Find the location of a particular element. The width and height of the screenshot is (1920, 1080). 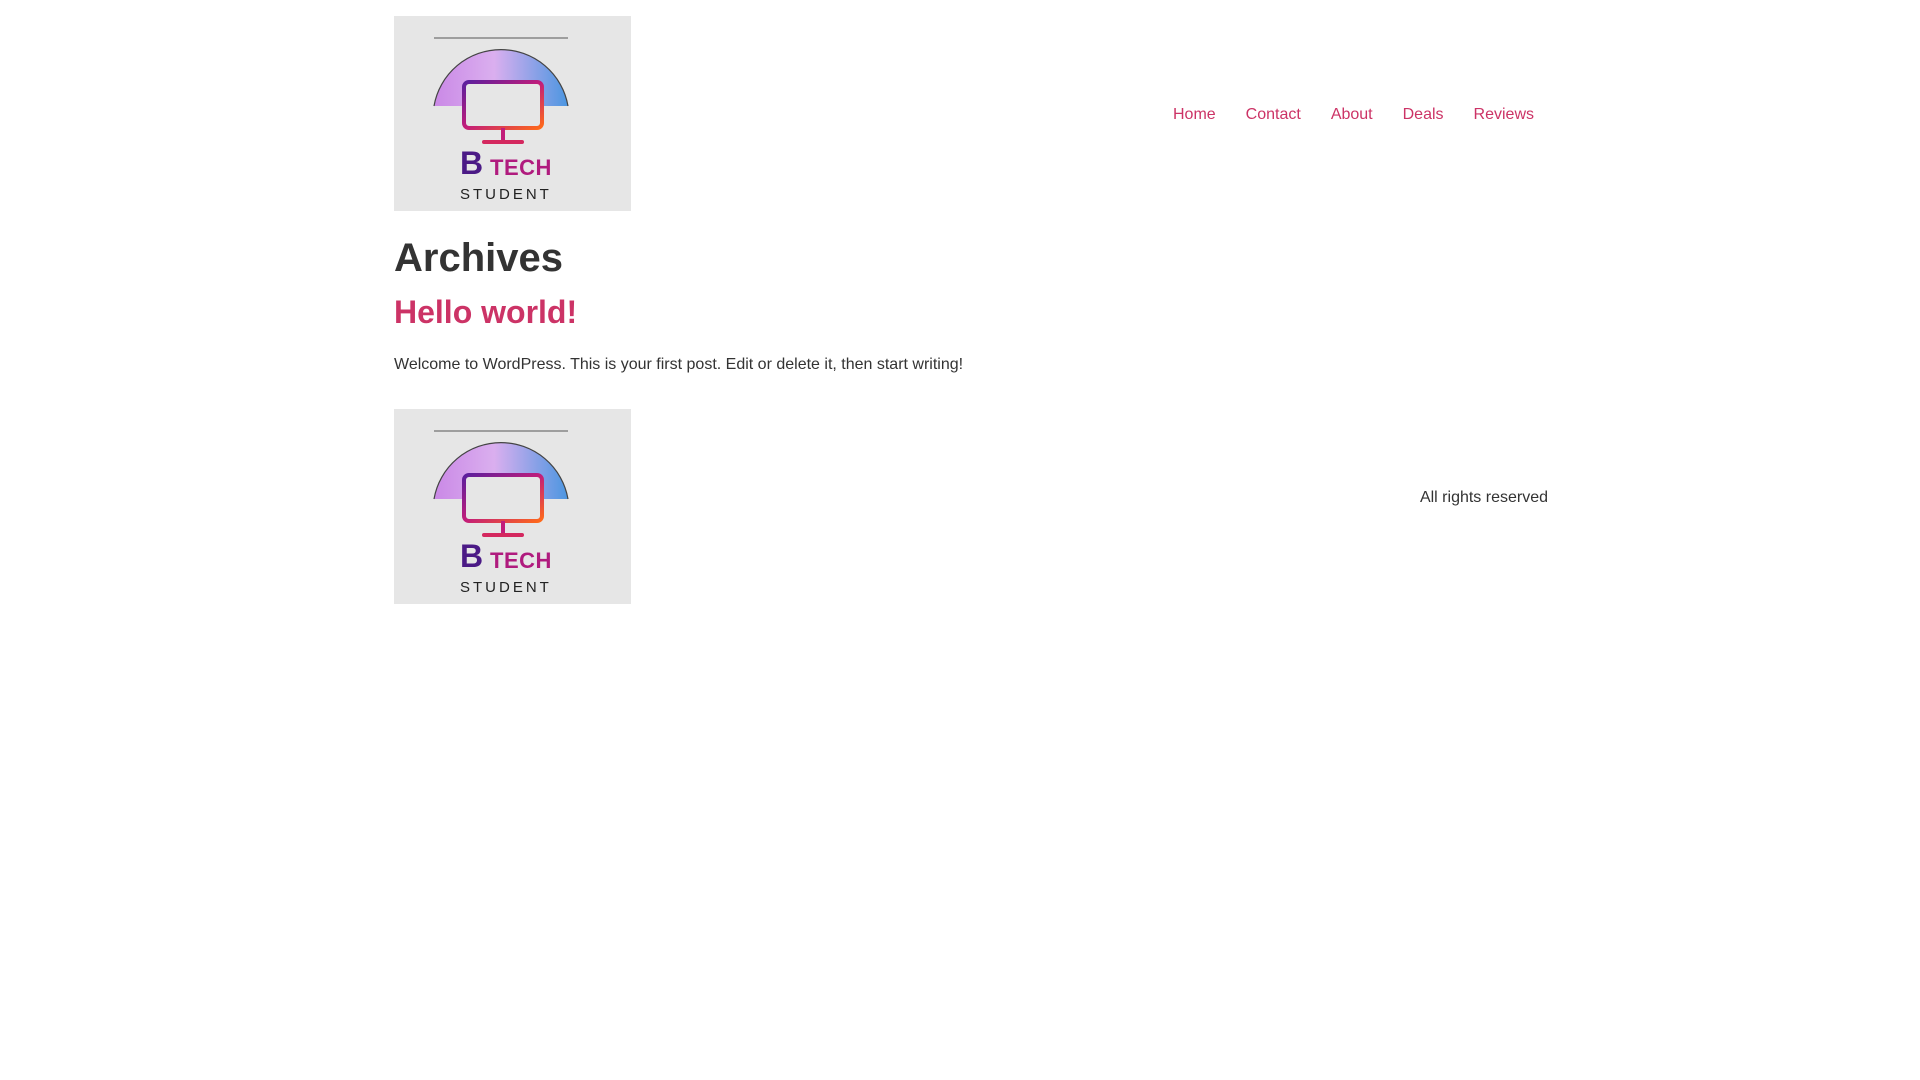

nav-link-deals: Deals is located at coordinates (1423, 115).